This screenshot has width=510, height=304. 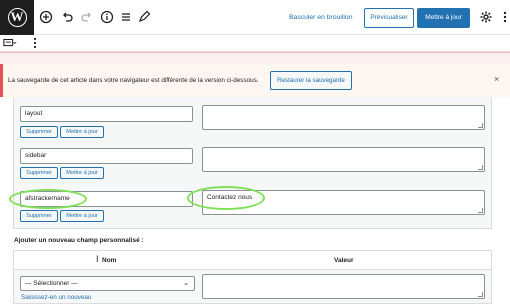 What do you see at coordinates (311, 80) in the screenshot?
I see `restore-backup-button: Restaurer la sauvegarde` at bounding box center [311, 80].